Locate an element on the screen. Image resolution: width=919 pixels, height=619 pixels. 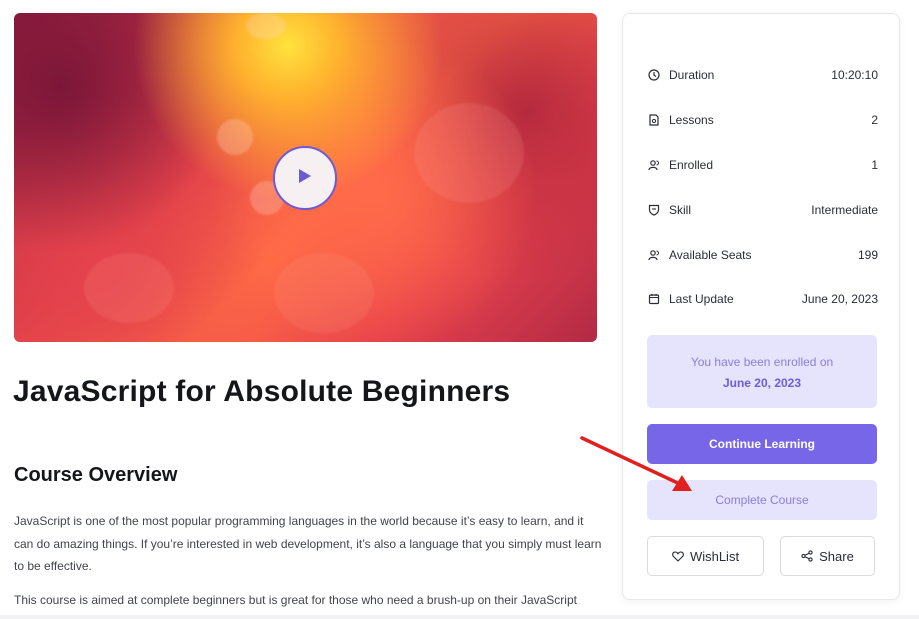
info-row-duration: Duration 10:20:10 is located at coordinates (762, 75).